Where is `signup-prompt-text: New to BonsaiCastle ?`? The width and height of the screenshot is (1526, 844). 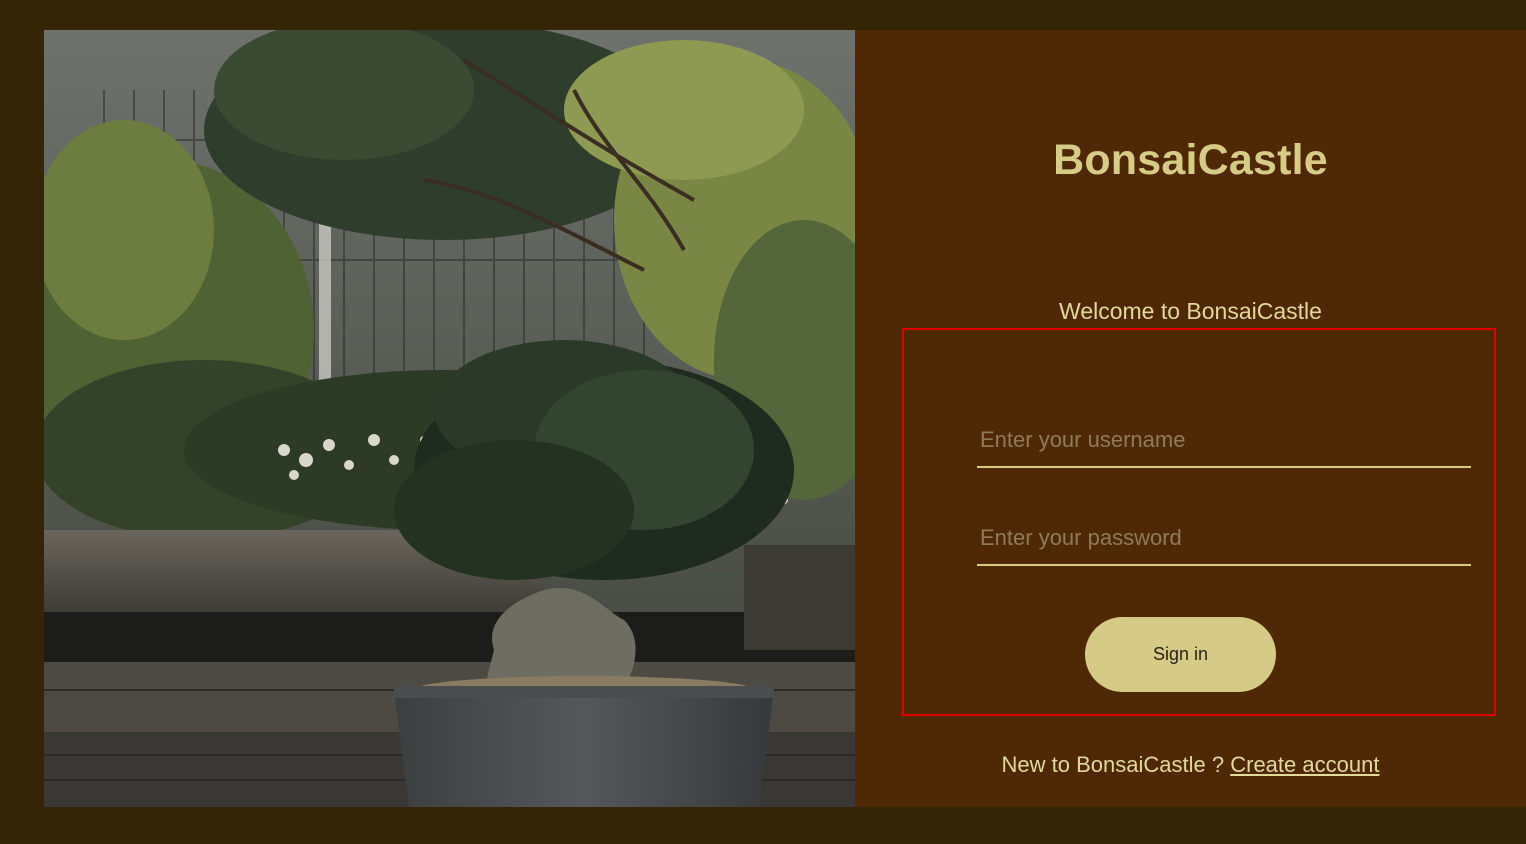 signup-prompt-text: New to BonsaiCastle ? is located at coordinates (1113, 764).